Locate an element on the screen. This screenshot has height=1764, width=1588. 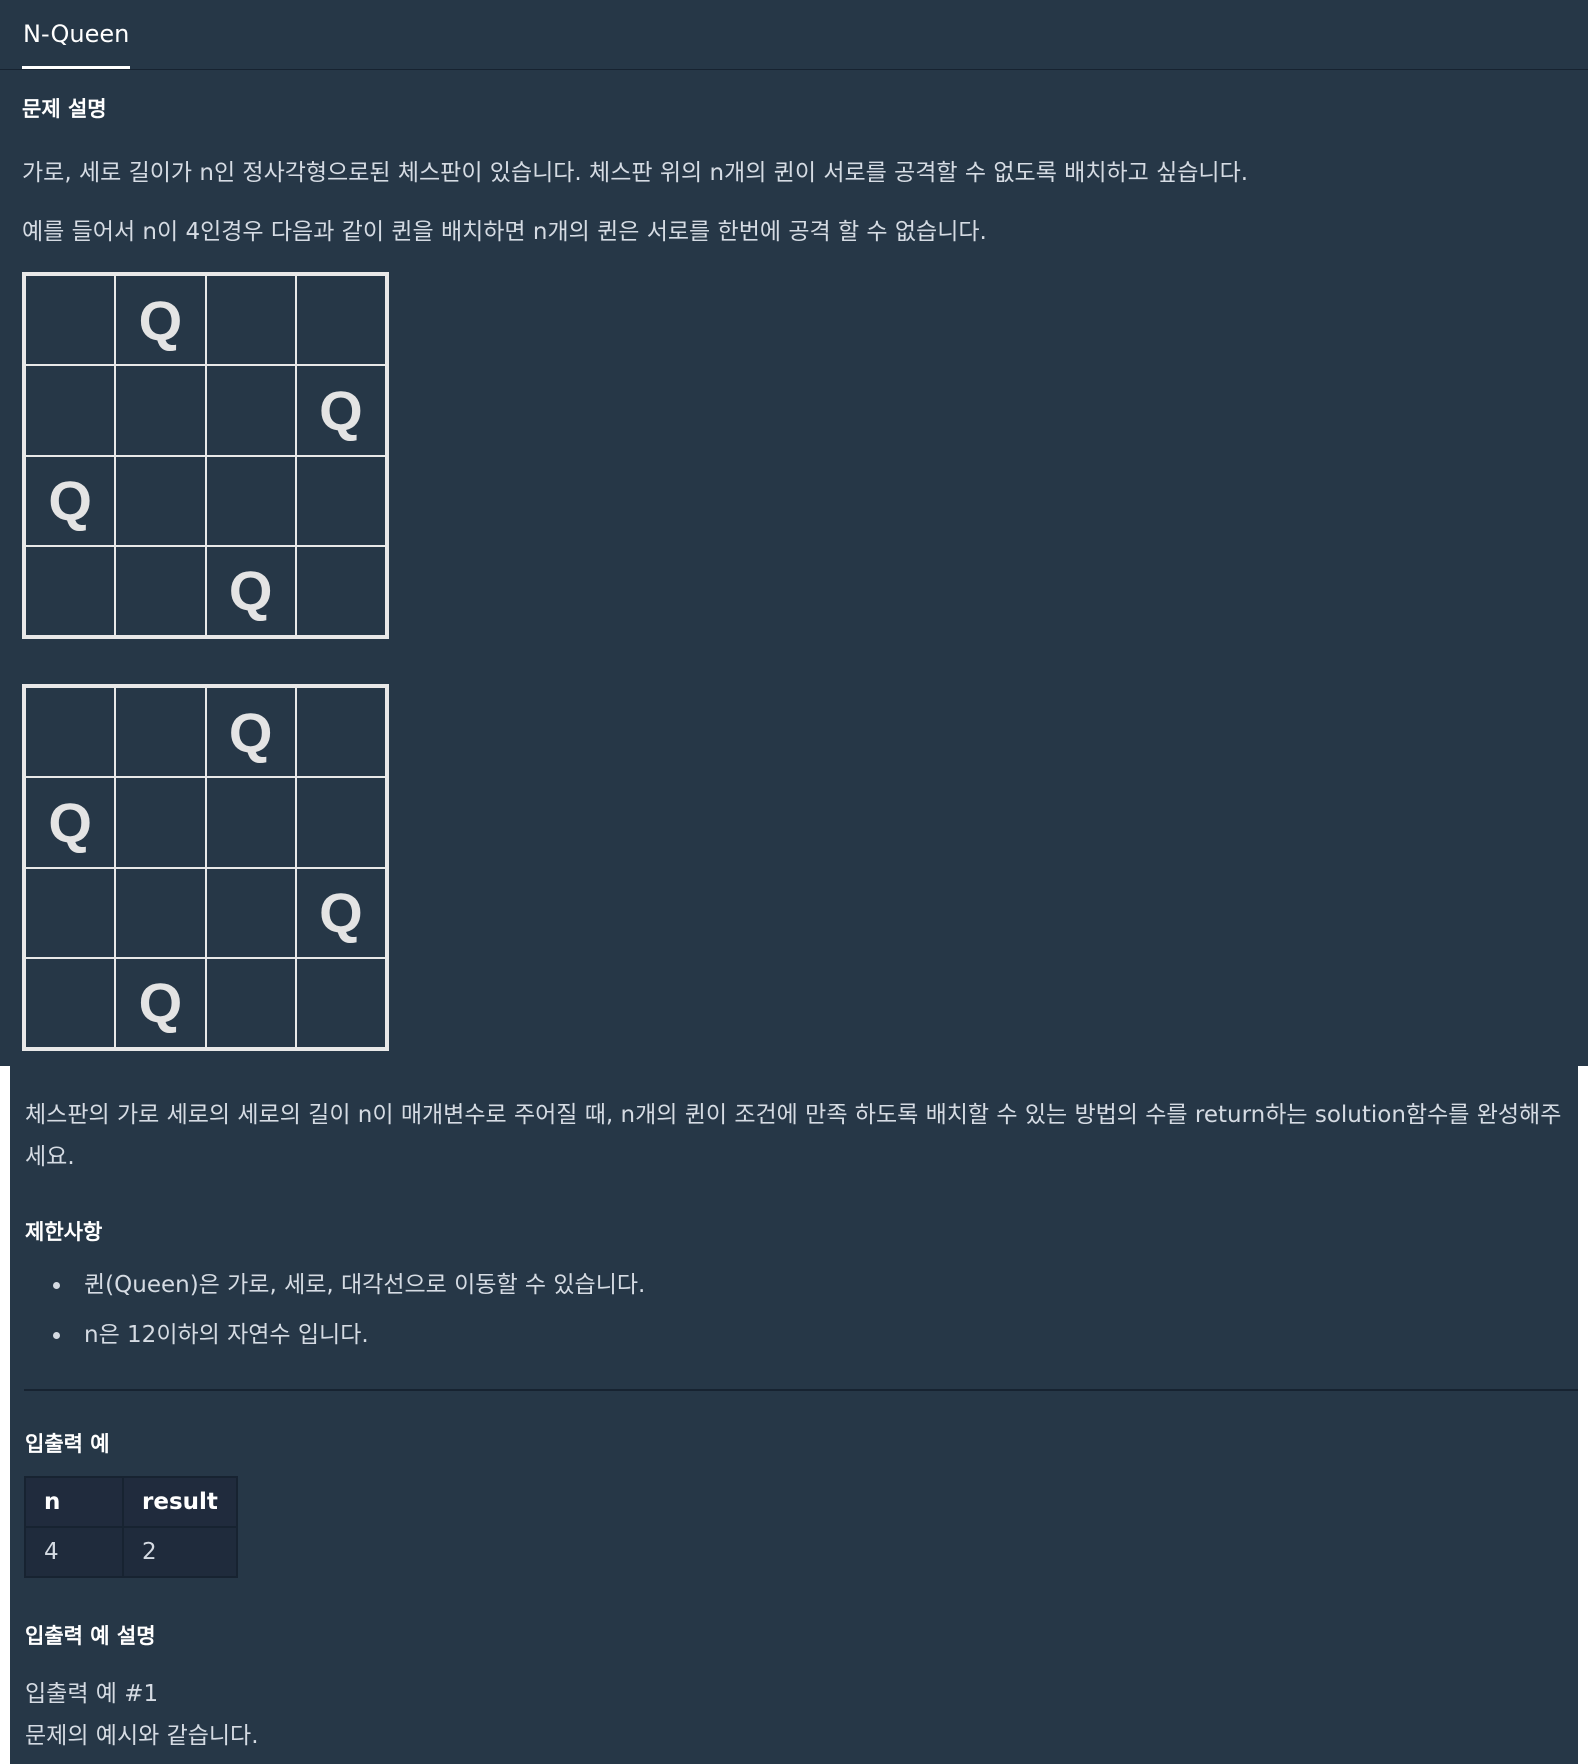
chessboard-example-2: QQQQ is located at coordinates (205, 867).